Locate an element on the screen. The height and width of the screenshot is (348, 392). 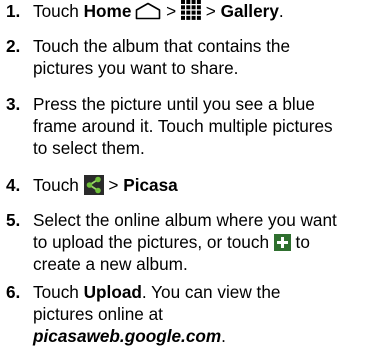
app-grid-icon is located at coordinates (191, 12).